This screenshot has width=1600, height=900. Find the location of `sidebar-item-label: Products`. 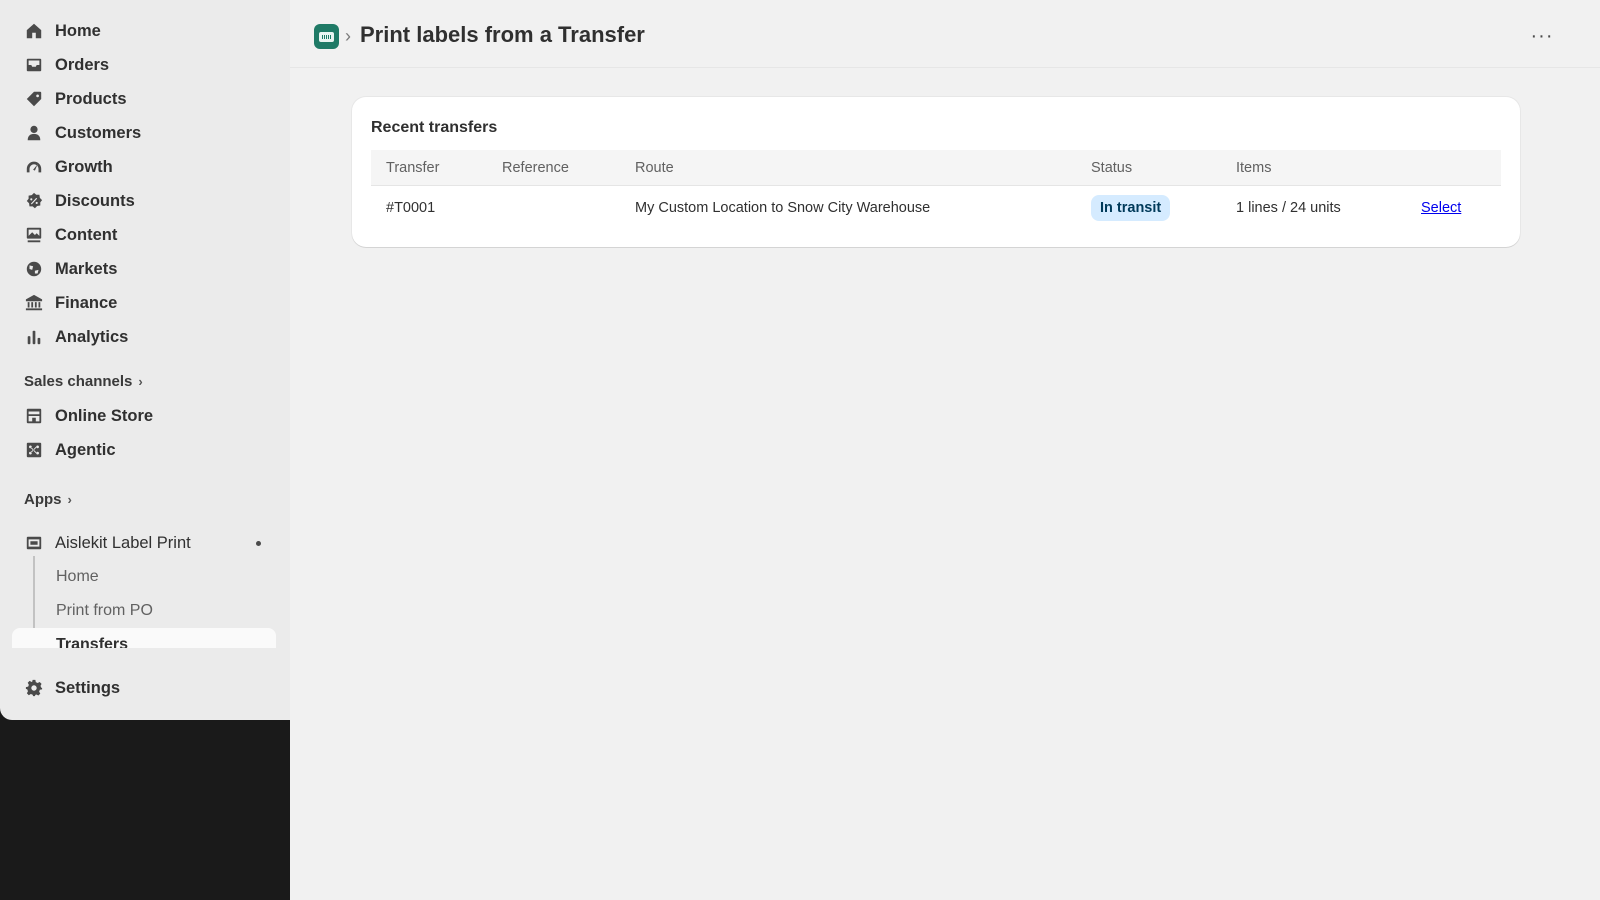

sidebar-item-label: Products is located at coordinates (91, 98).